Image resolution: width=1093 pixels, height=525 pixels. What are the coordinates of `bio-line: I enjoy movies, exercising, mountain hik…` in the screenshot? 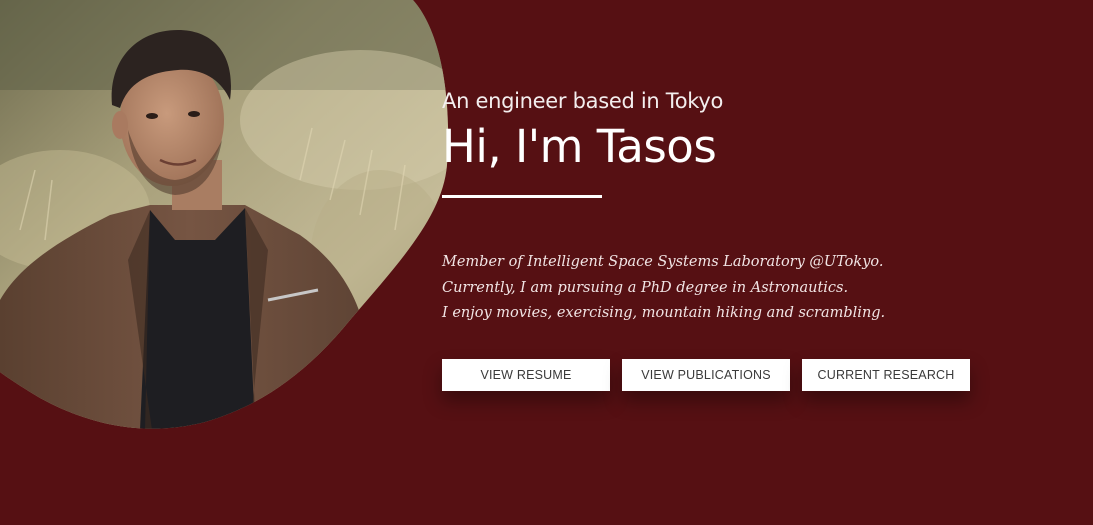 It's located at (664, 313).